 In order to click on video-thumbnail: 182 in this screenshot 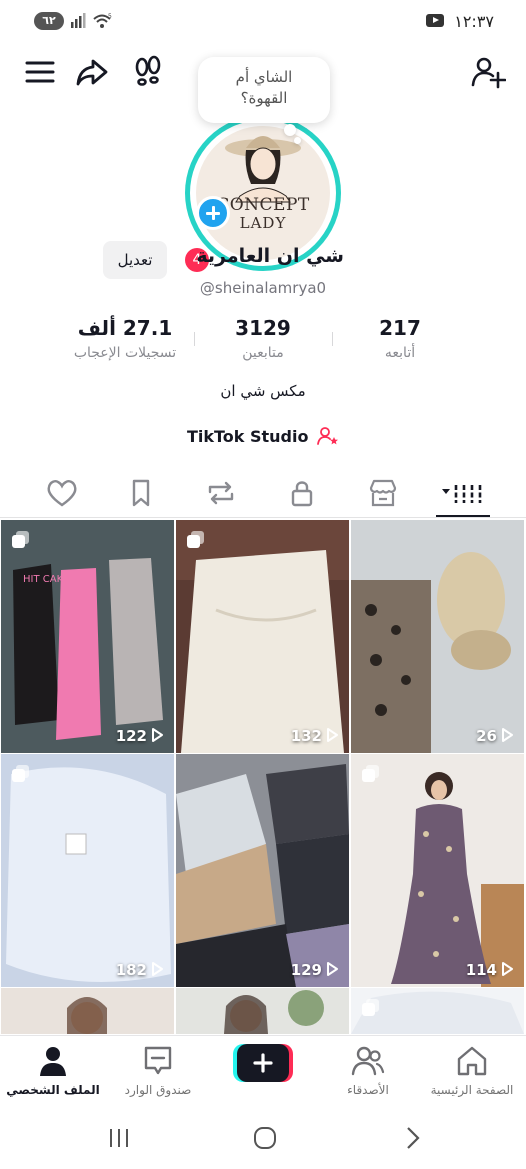, I will do `click(87, 870)`.